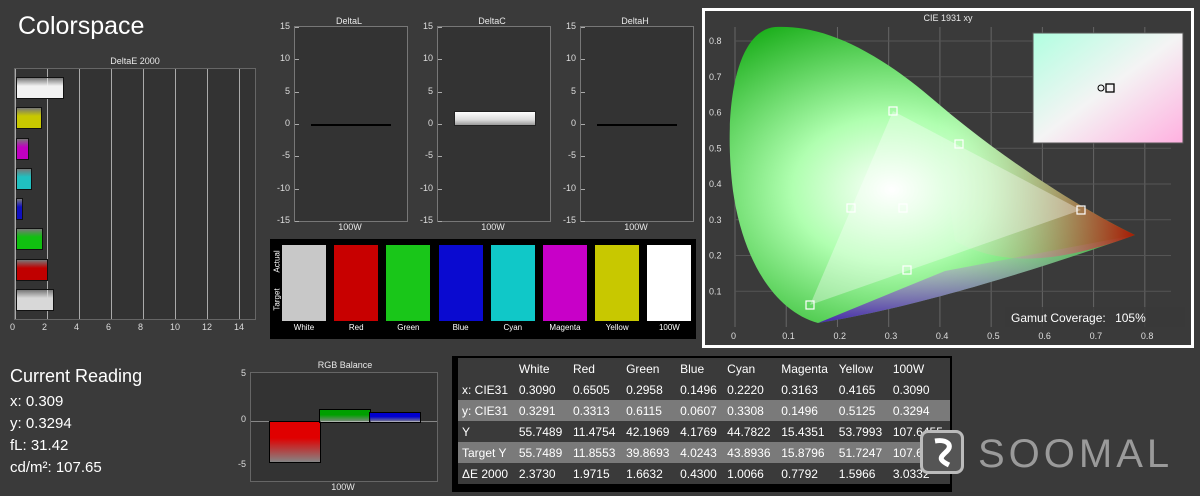  Describe the element at coordinates (1078, 318) in the screenshot. I see `gamut-coverage: Gamut Coverage: 105%` at that location.